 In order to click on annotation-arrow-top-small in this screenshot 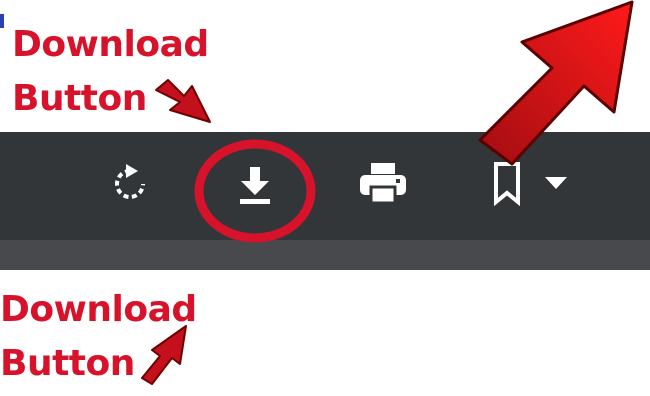, I will do `click(183, 101)`.